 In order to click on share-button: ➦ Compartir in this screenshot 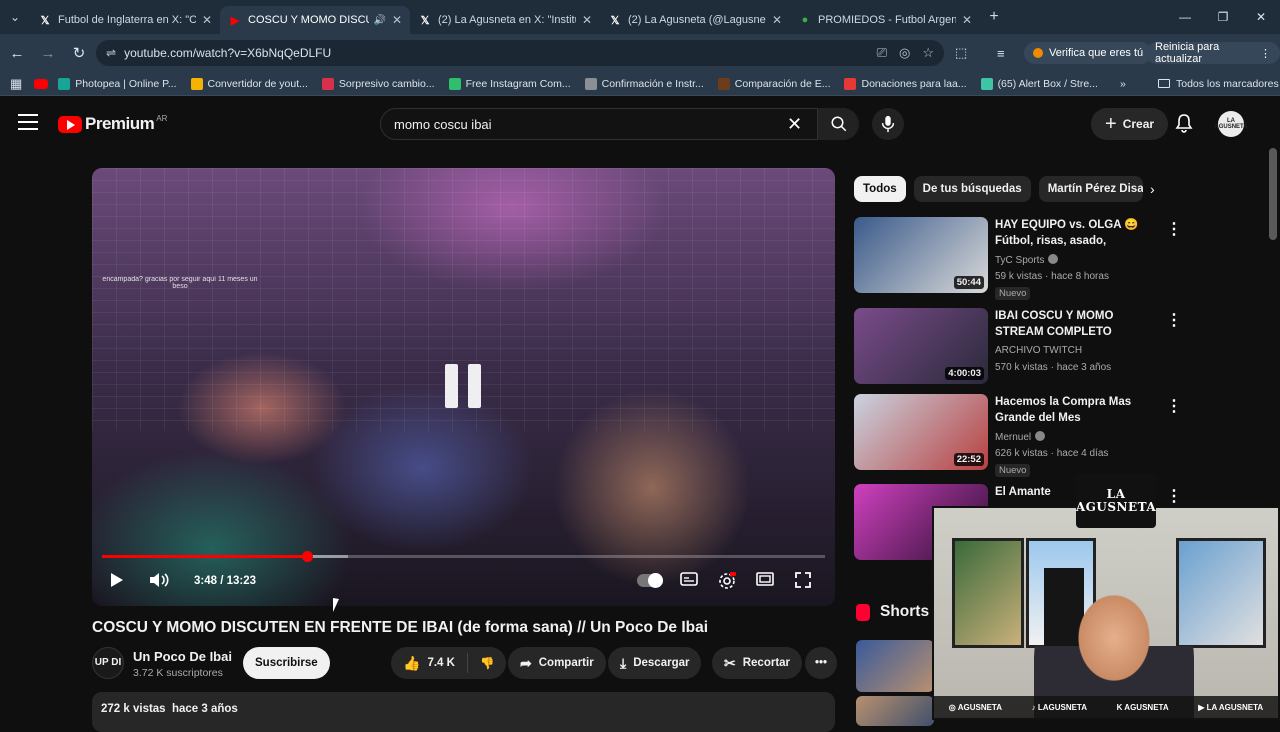, I will do `click(557, 663)`.